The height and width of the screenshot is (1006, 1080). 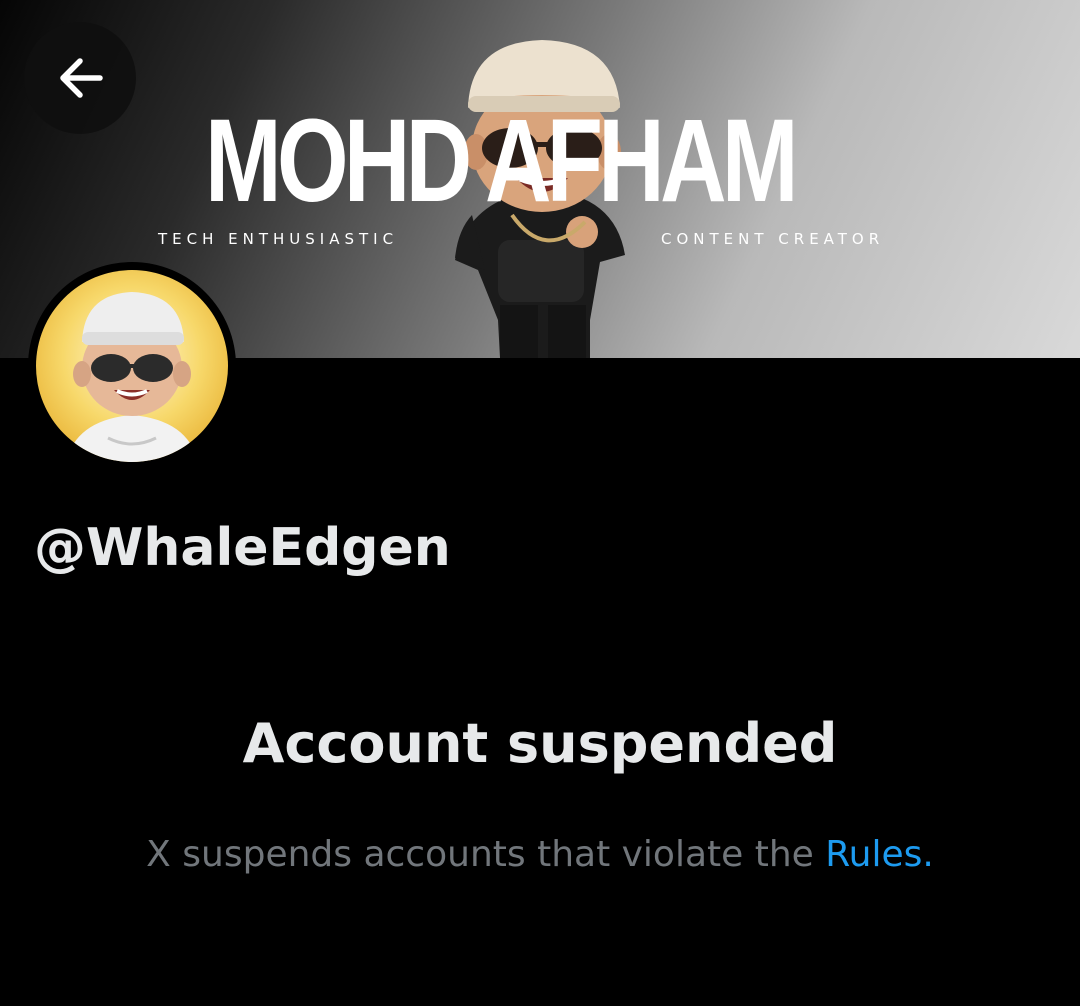 I want to click on suspended-title: Account suspended, so click(x=540, y=743).